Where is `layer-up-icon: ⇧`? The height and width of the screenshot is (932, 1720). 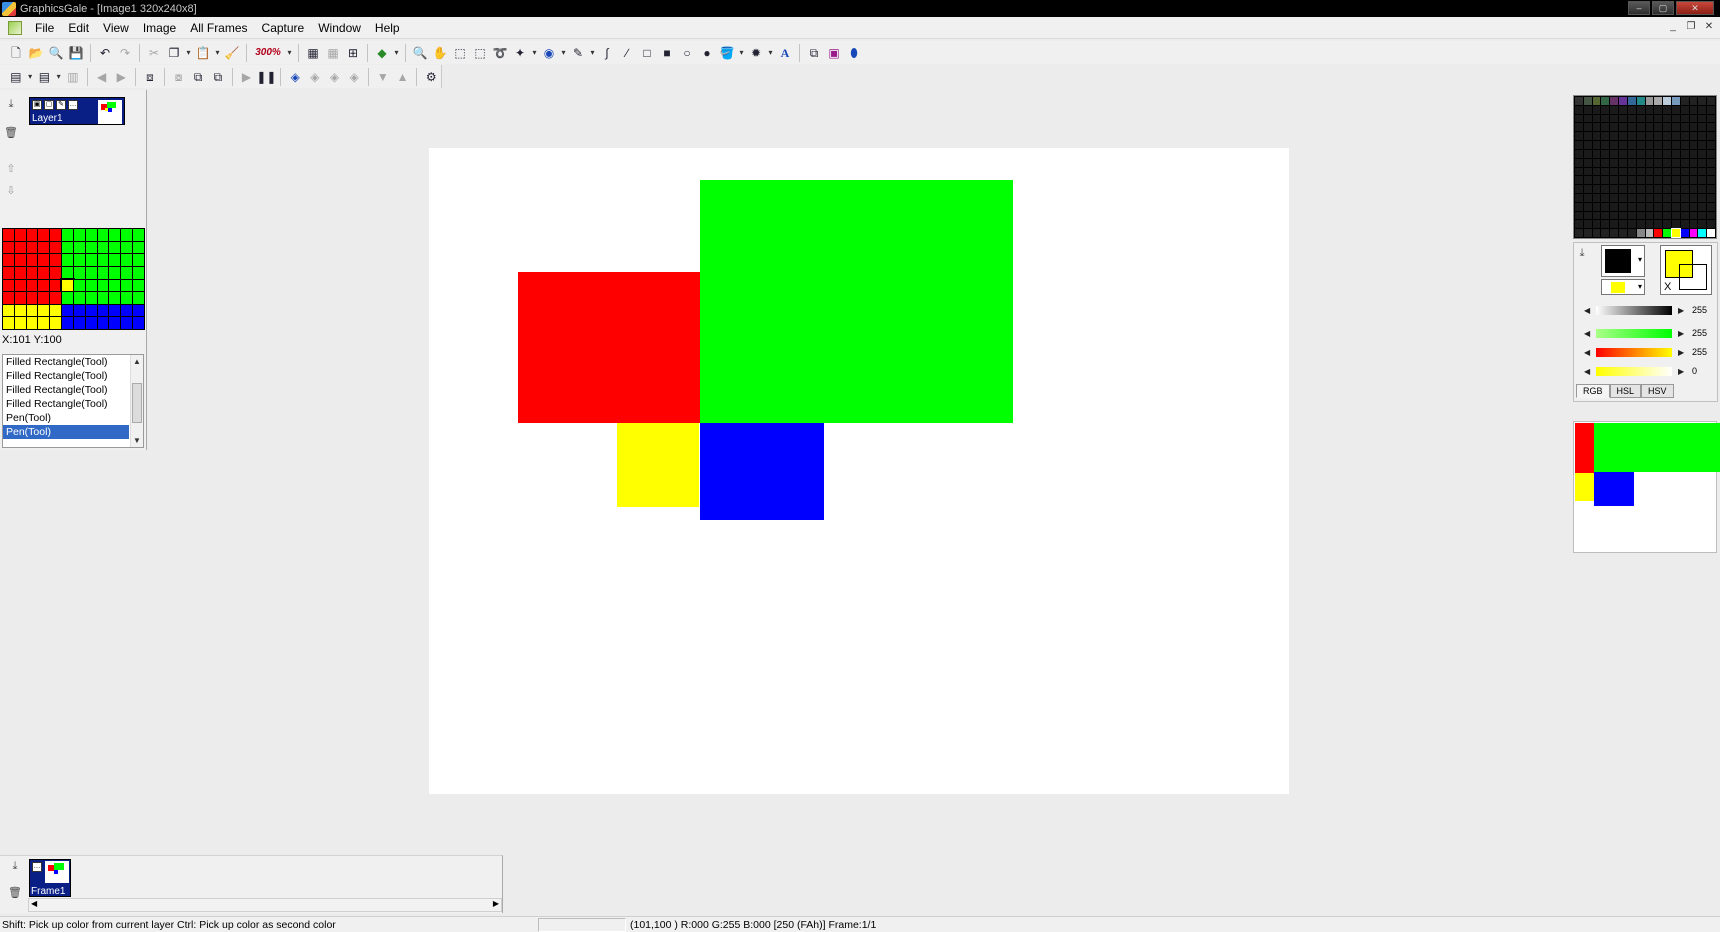
layer-up-icon: ⇧ is located at coordinates (11, 169).